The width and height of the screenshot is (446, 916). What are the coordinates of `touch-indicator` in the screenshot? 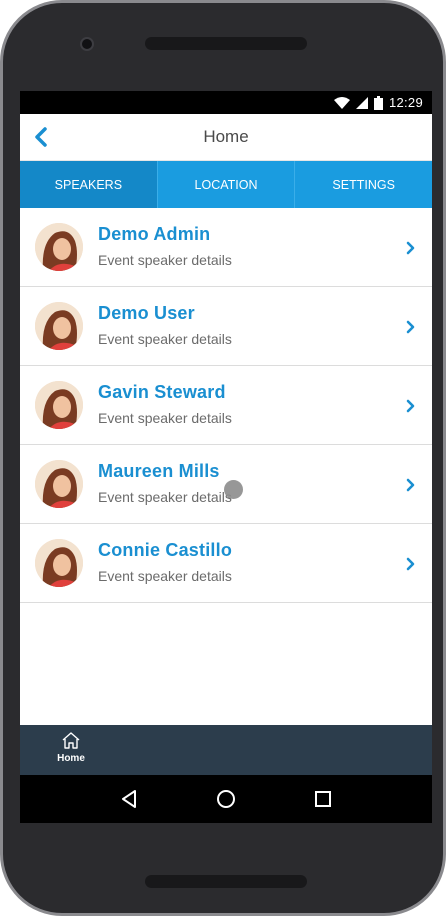 It's located at (233, 489).